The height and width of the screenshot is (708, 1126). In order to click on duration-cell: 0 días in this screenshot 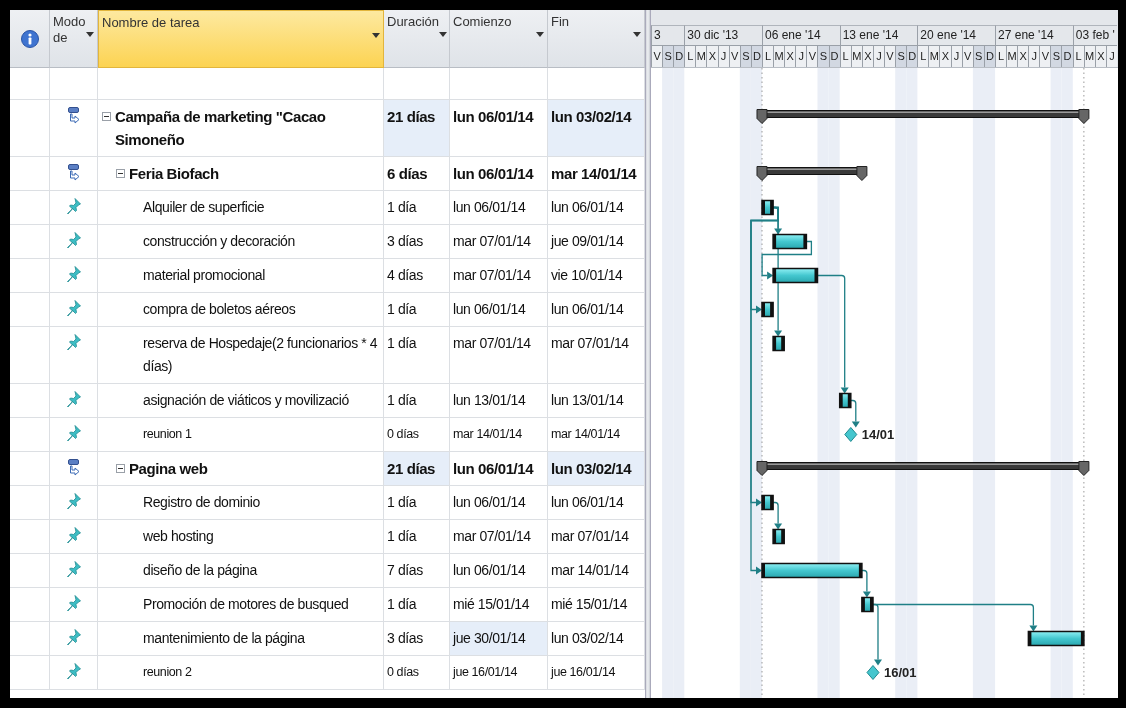, I will do `click(417, 673)`.